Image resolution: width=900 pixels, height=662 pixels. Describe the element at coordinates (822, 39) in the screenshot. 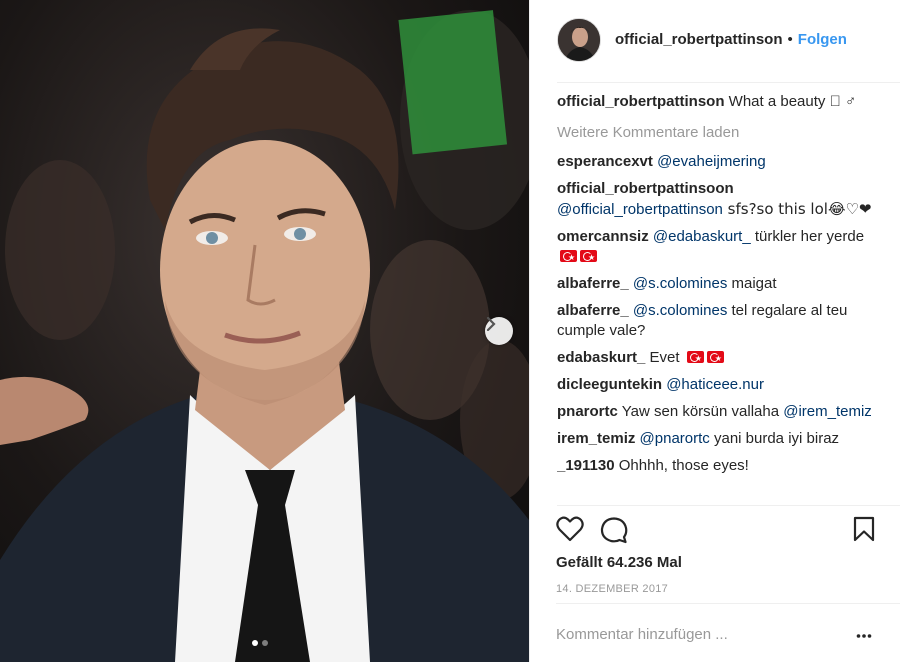

I see `follow-button: Folgen` at that location.